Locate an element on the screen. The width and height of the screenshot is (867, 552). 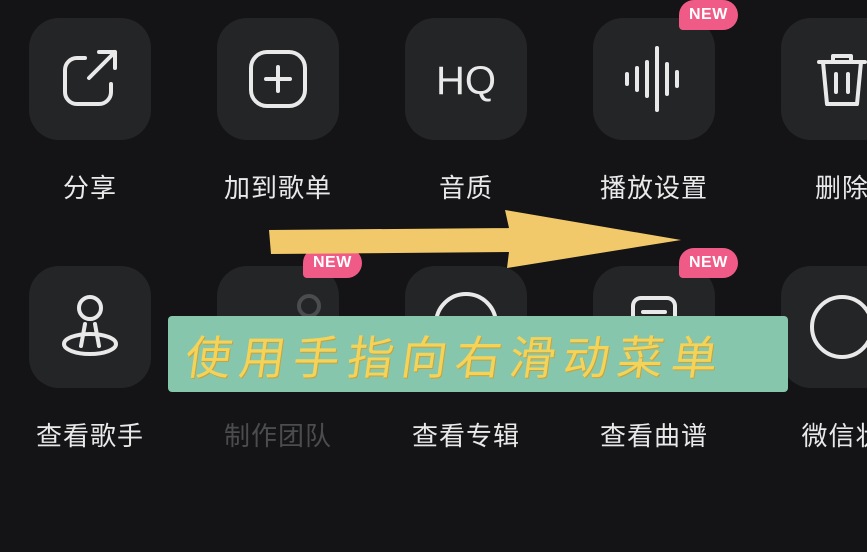
playback-settings-label: 播放设置 is located at coordinates (653, 189).